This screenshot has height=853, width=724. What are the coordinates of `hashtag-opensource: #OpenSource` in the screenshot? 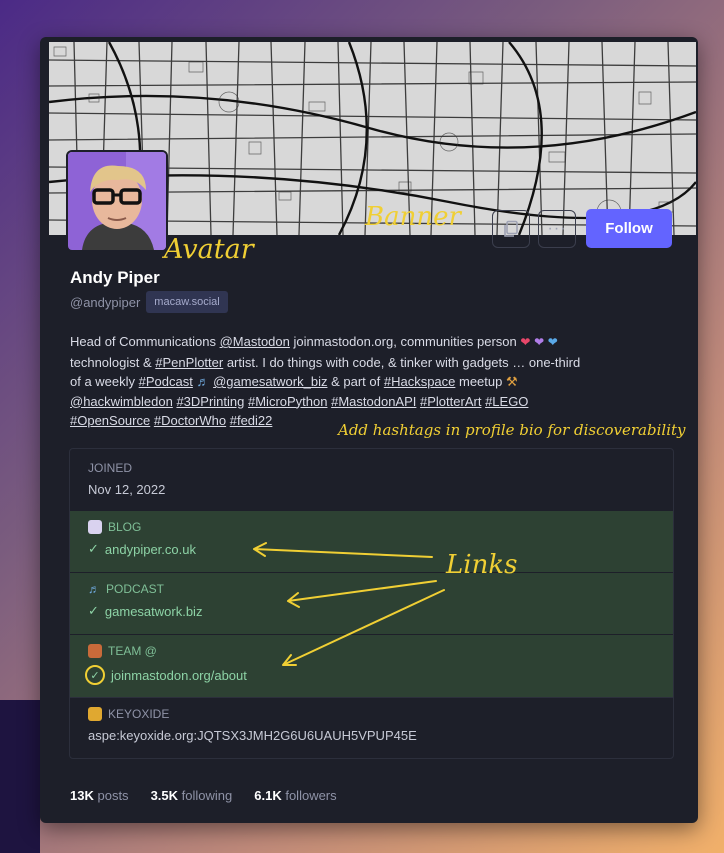 It's located at (110, 420).